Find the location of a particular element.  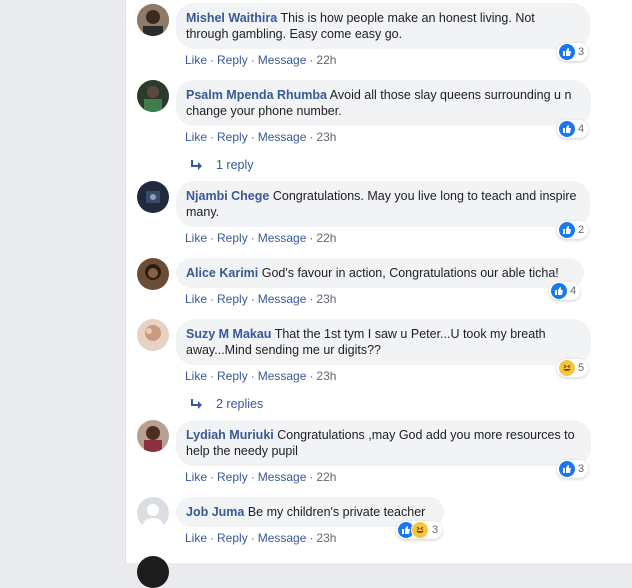

reply-arrow-icon is located at coordinates (196, 404).